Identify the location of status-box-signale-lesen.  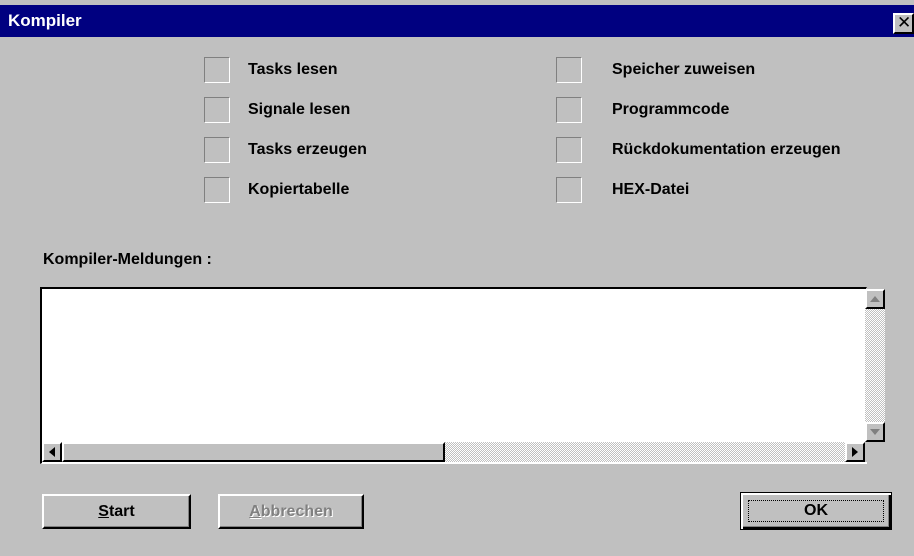
(217, 110).